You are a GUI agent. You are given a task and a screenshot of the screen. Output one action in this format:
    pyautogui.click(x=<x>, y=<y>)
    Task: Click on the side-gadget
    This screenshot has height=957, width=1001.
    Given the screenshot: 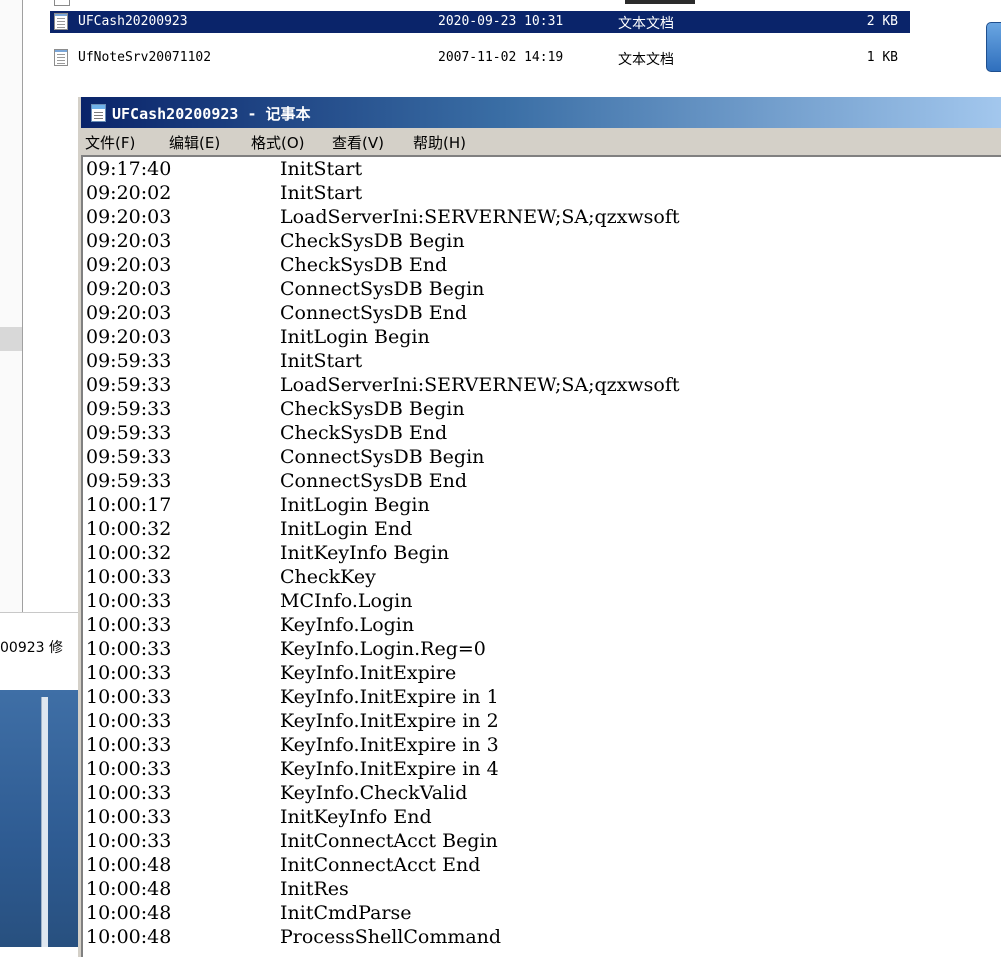 What is the action you would take?
    pyautogui.click(x=993, y=47)
    